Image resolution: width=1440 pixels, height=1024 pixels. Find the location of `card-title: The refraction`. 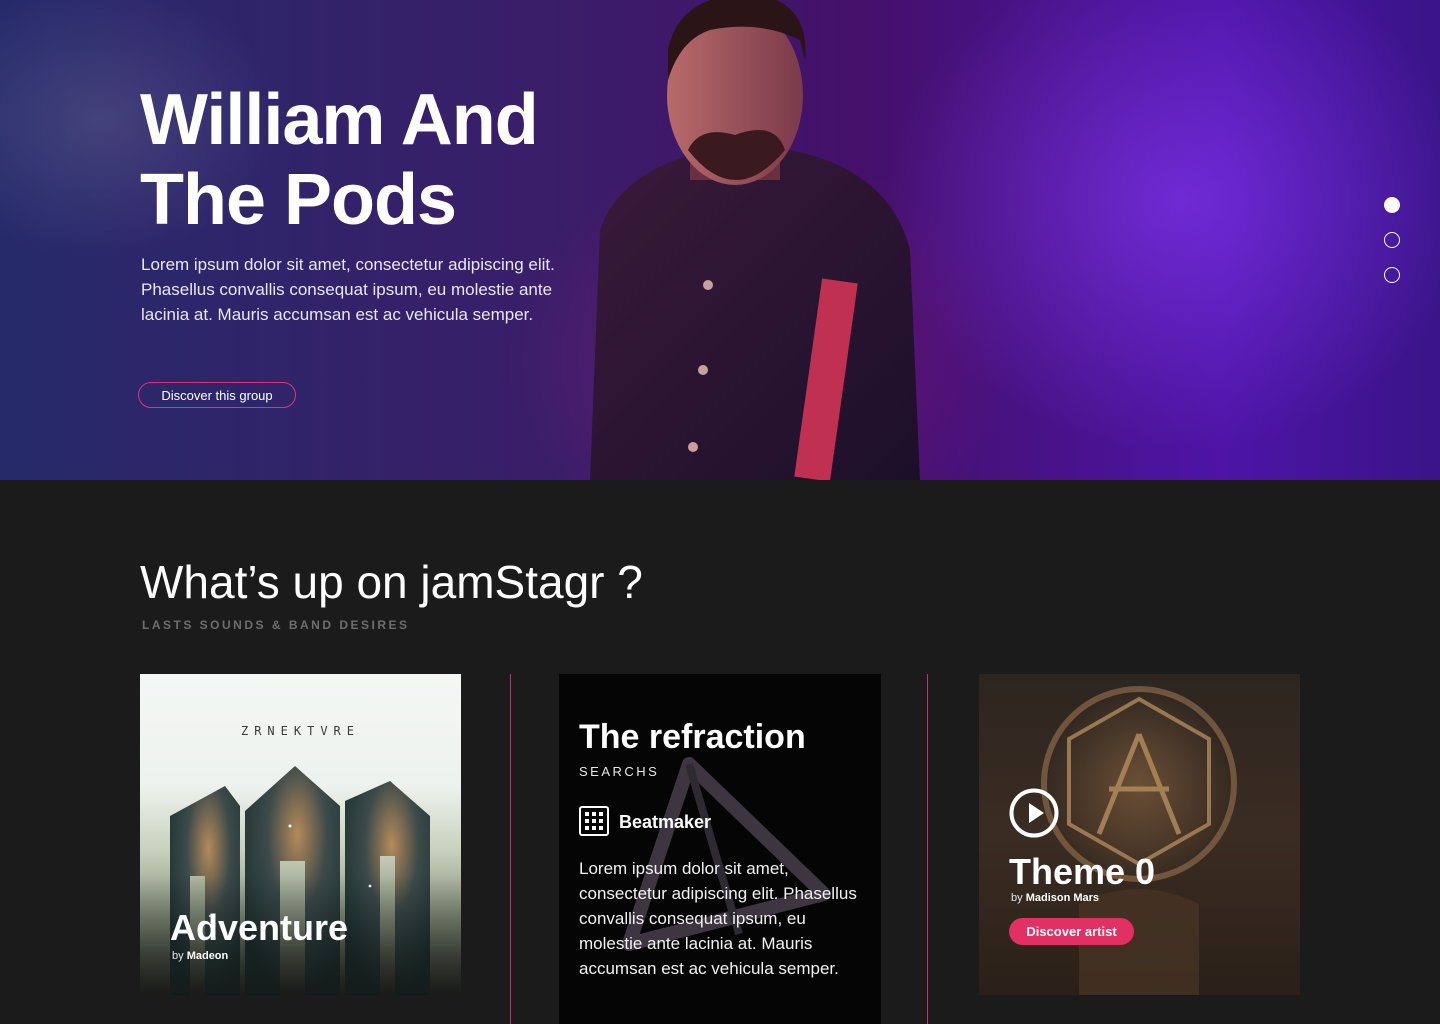

card-title: The refraction is located at coordinates (692, 737).